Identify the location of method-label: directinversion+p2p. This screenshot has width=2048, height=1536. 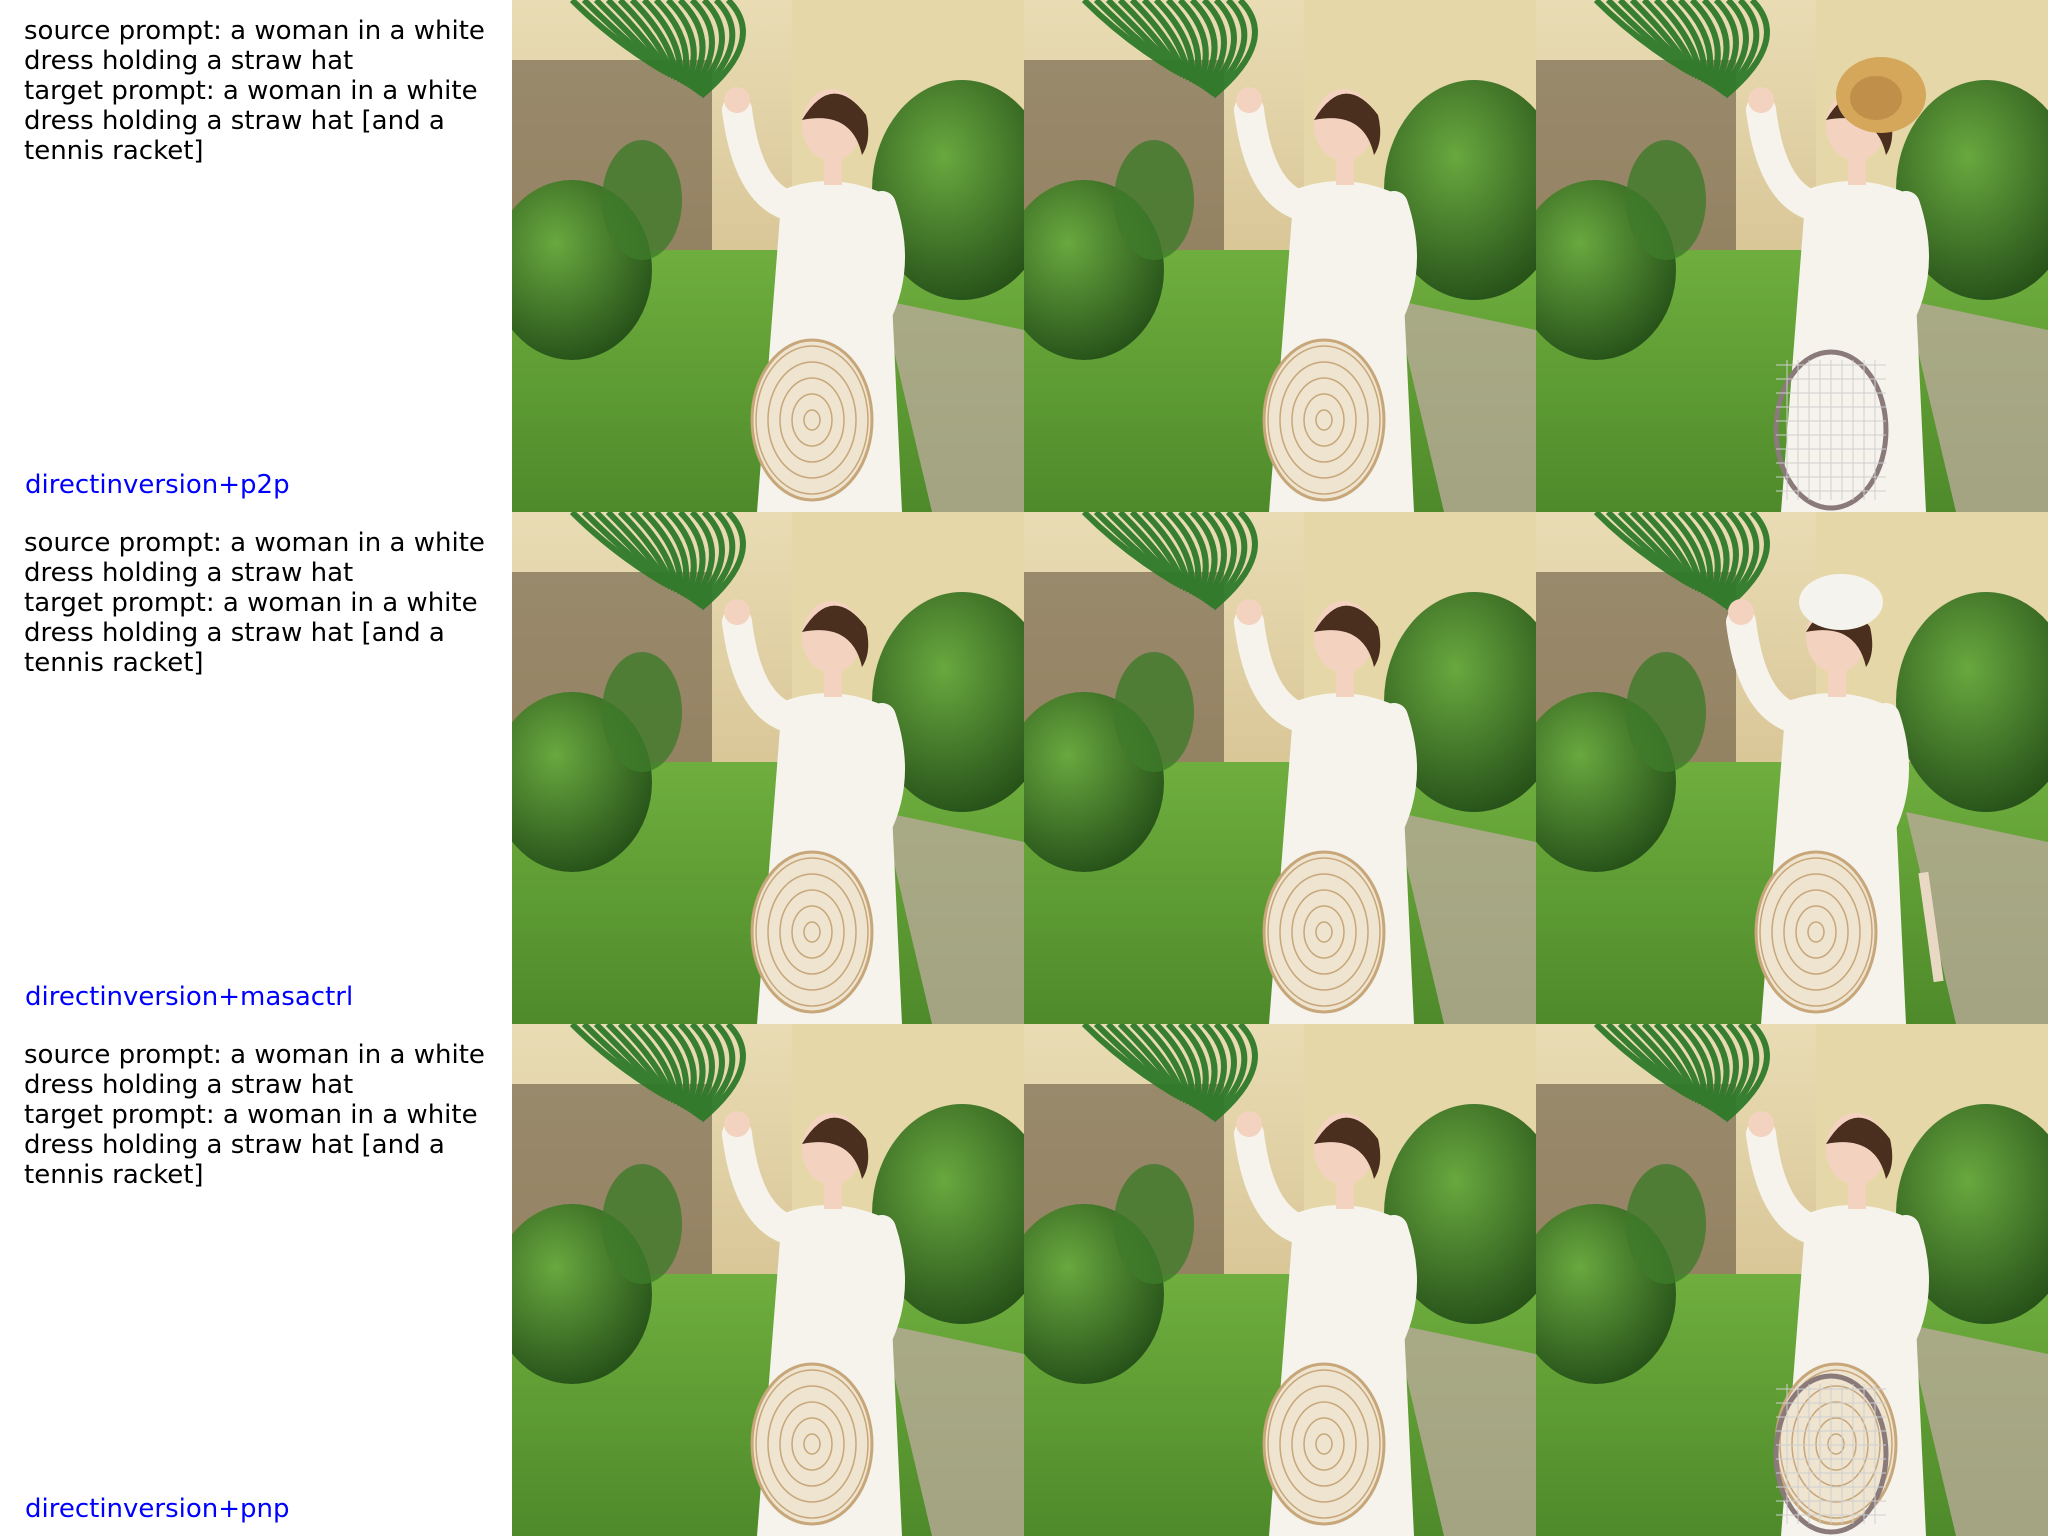
(157, 485).